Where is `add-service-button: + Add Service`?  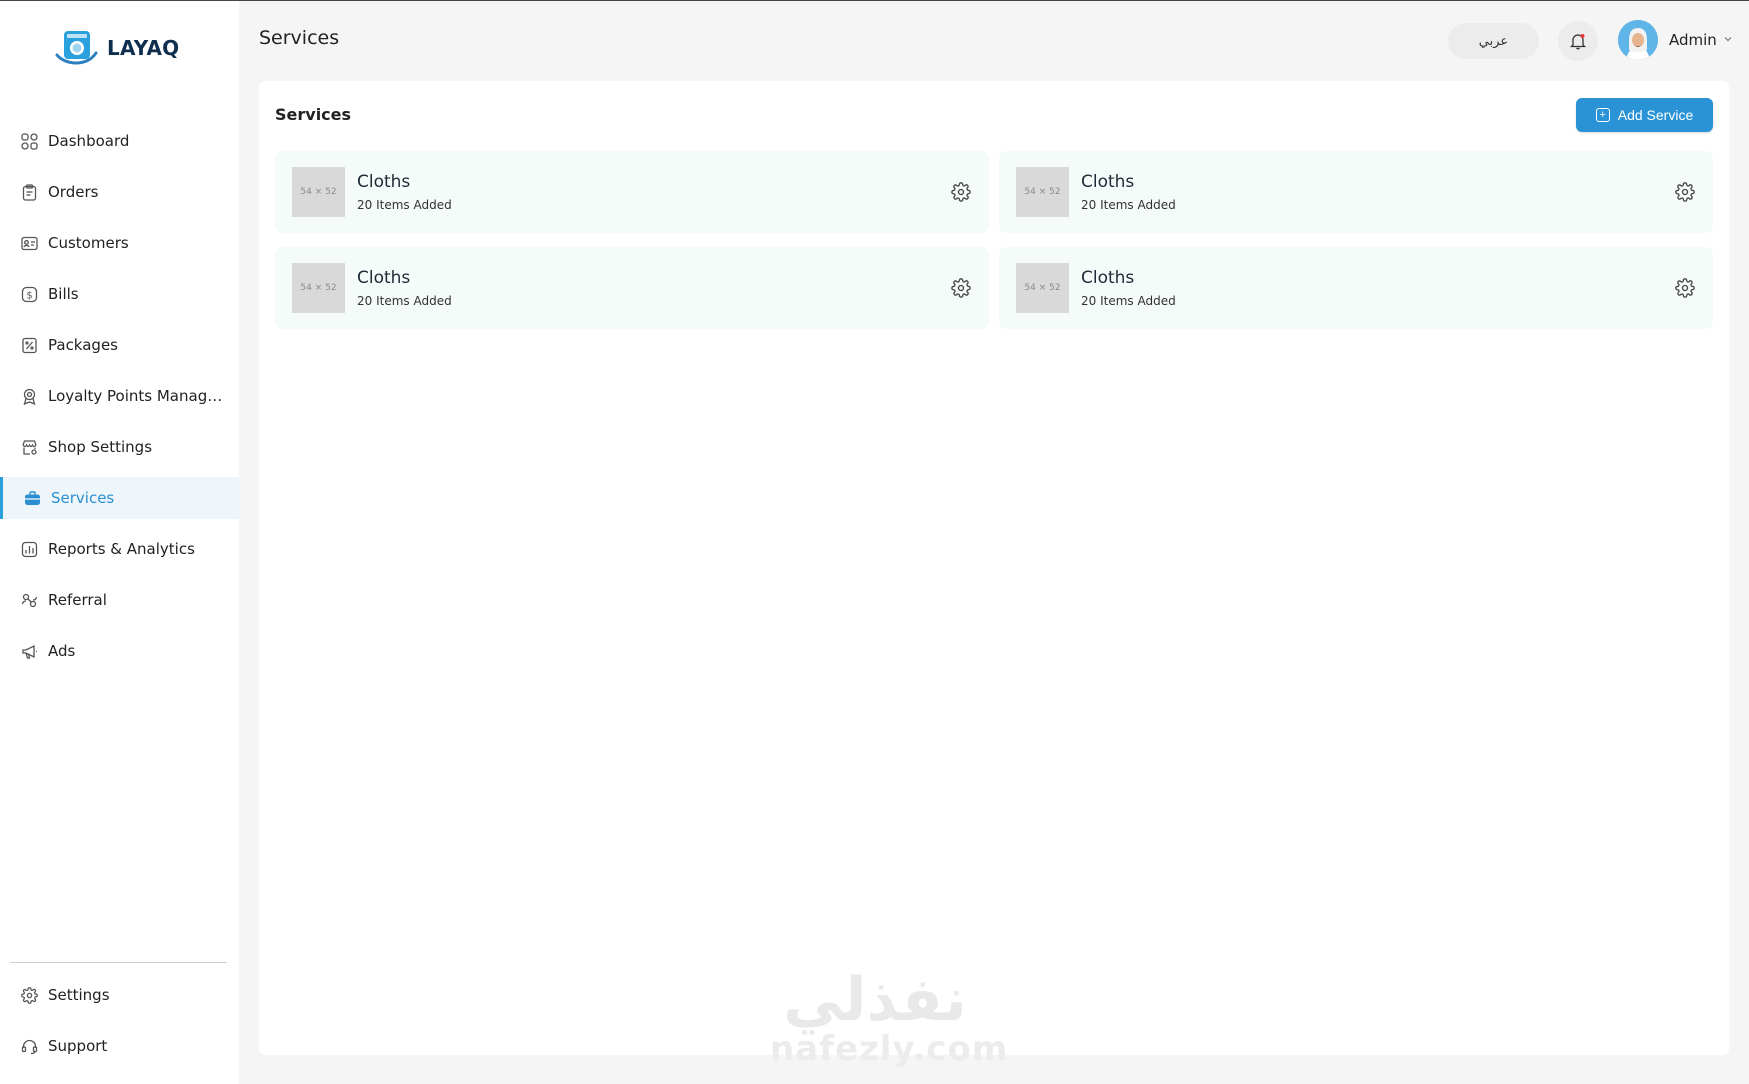 add-service-button: + Add Service is located at coordinates (1644, 115).